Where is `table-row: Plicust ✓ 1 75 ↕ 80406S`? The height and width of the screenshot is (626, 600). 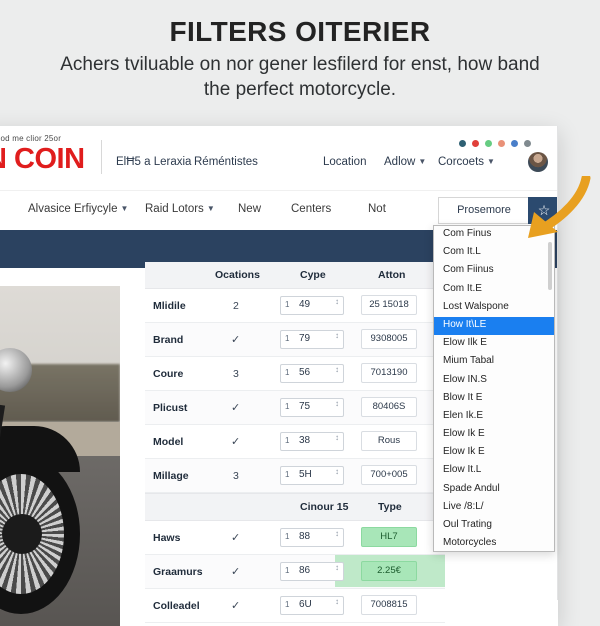 table-row: Plicust ✓ 1 75 ↕ 80406S is located at coordinates (295, 408).